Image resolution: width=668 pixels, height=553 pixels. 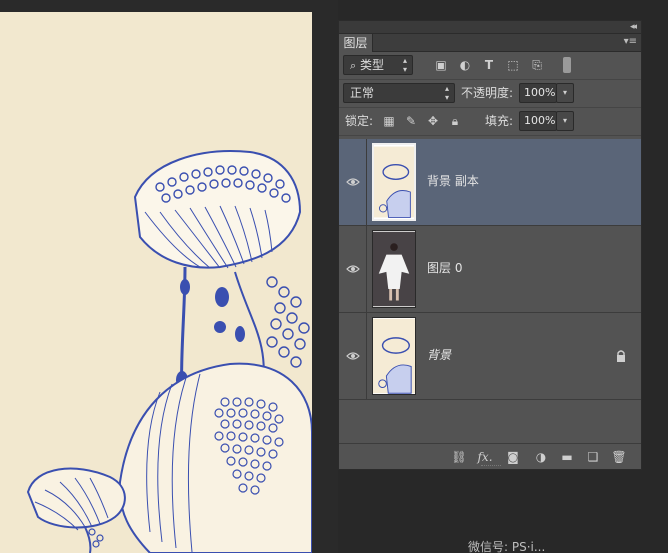 I want to click on trash-icon: 🗑︎, so click(x=619, y=457).